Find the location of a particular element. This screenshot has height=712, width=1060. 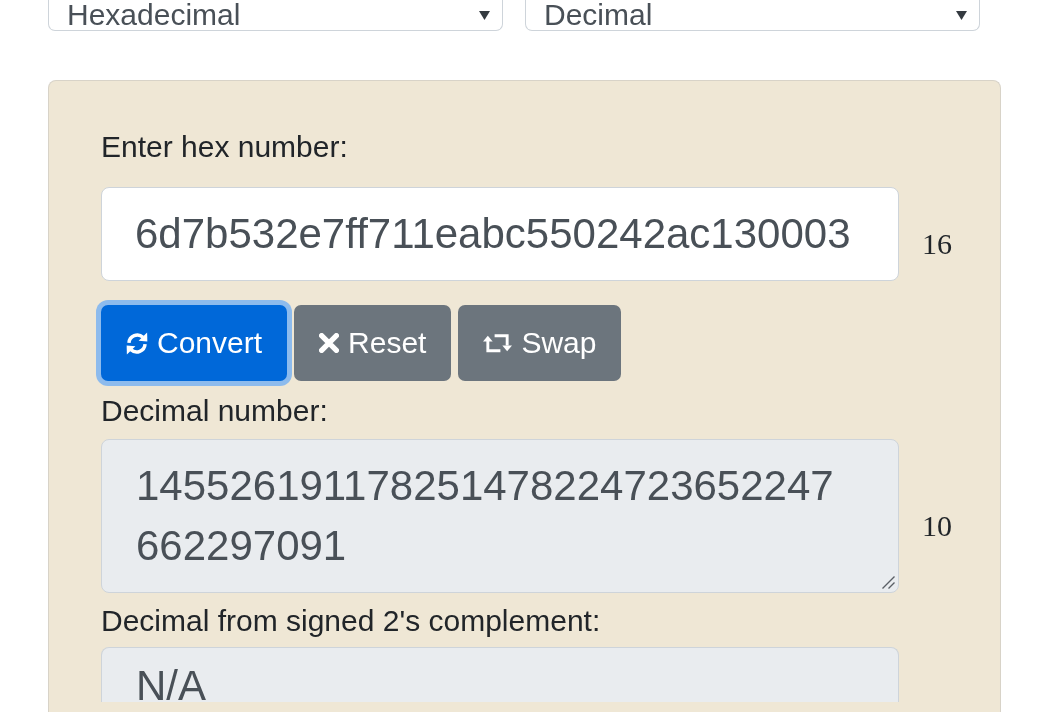

base-label: 10 is located at coordinates (937, 525).